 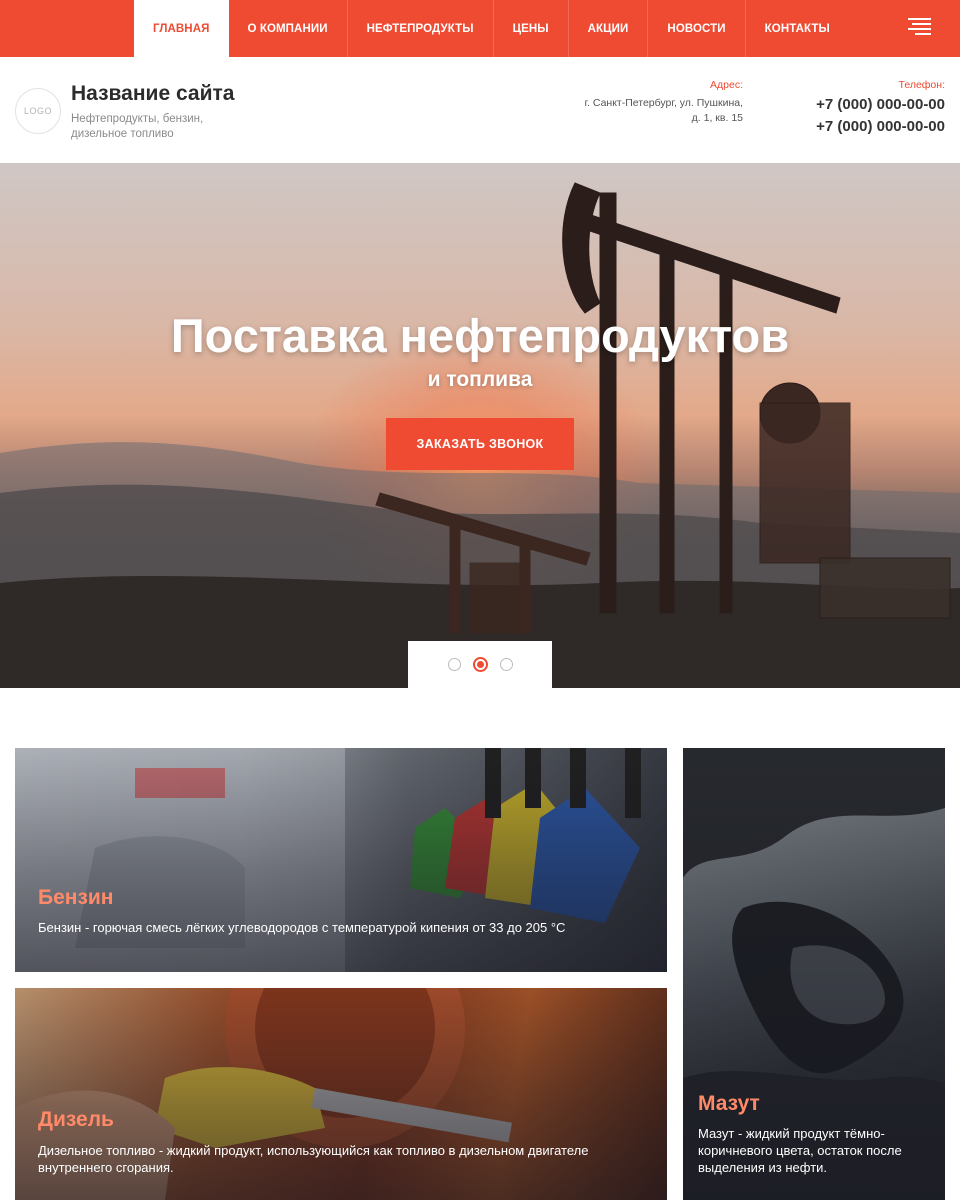 I want to click on slider-dot-2-active, so click(x=480, y=664).